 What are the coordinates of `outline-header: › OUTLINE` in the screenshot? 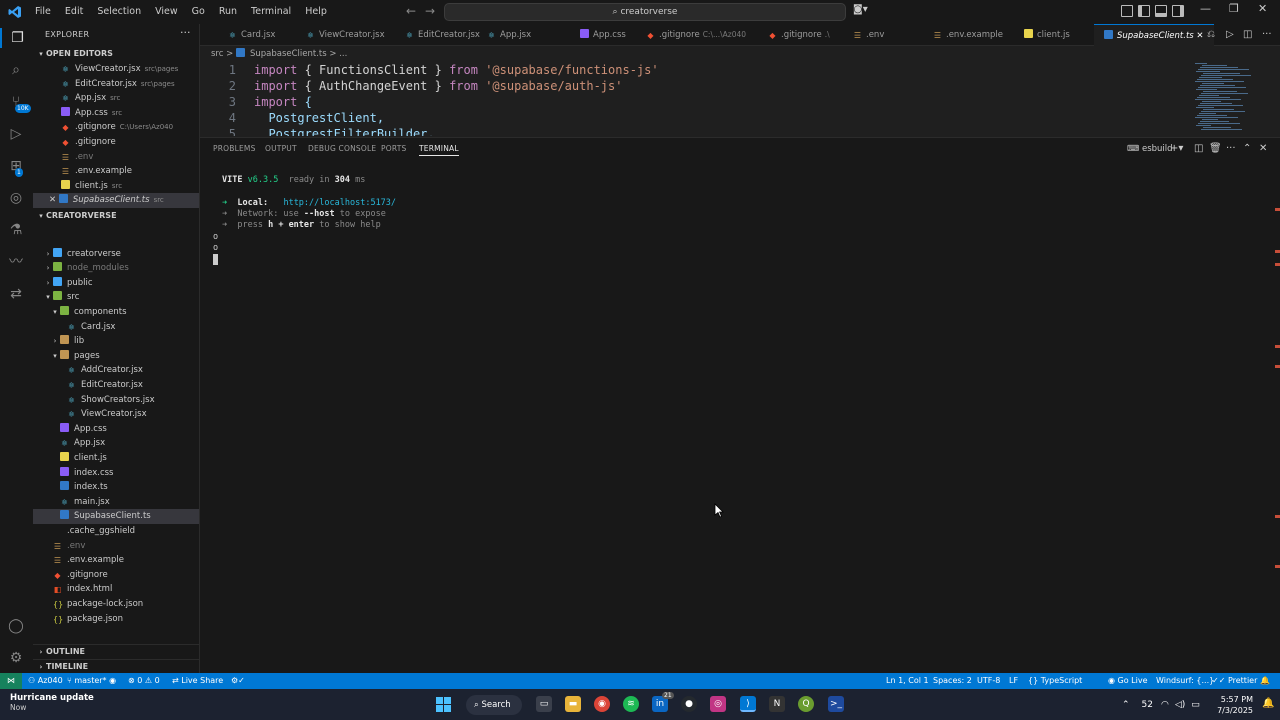 It's located at (116, 651).